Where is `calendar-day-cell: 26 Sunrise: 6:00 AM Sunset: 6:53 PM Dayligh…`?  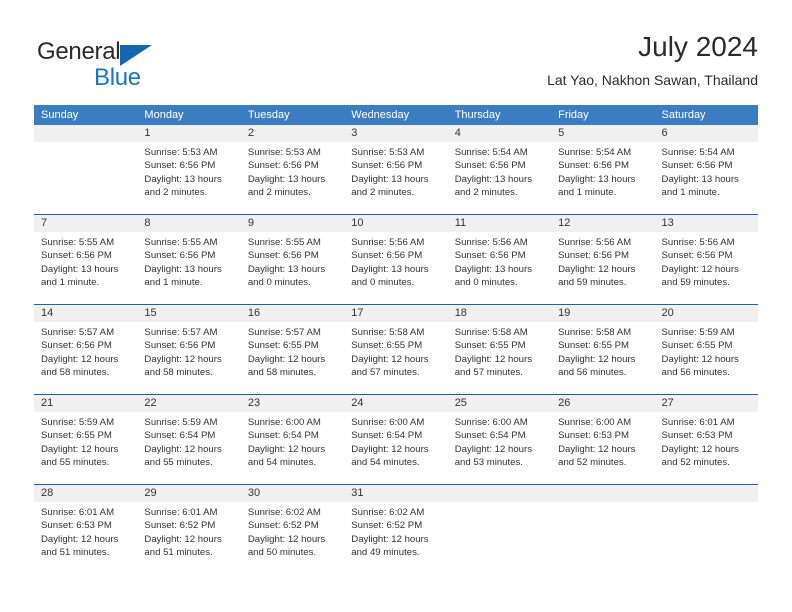 calendar-day-cell: 26 Sunrise: 6:00 AM Sunset: 6:53 PM Dayligh… is located at coordinates (603, 439).